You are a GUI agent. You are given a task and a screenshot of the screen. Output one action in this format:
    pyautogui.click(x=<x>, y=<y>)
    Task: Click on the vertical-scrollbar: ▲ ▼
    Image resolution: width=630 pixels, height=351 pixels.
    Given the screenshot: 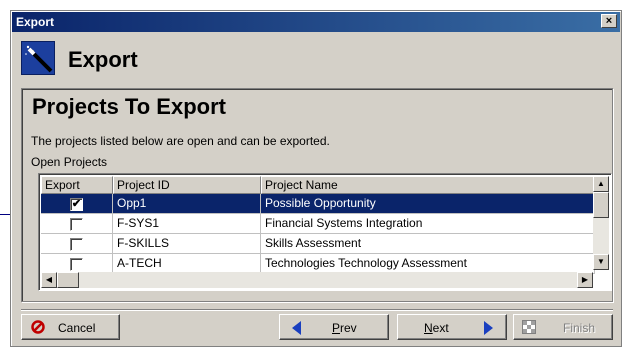 What is the action you would take?
    pyautogui.click(x=601, y=223)
    